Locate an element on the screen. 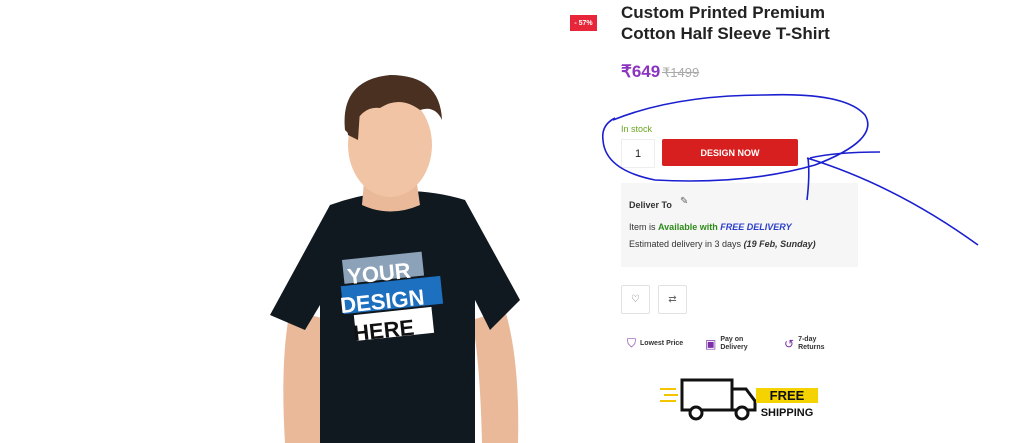 This screenshot has height=443, width=1024. tag-icon: ⛉ is located at coordinates (632, 343).